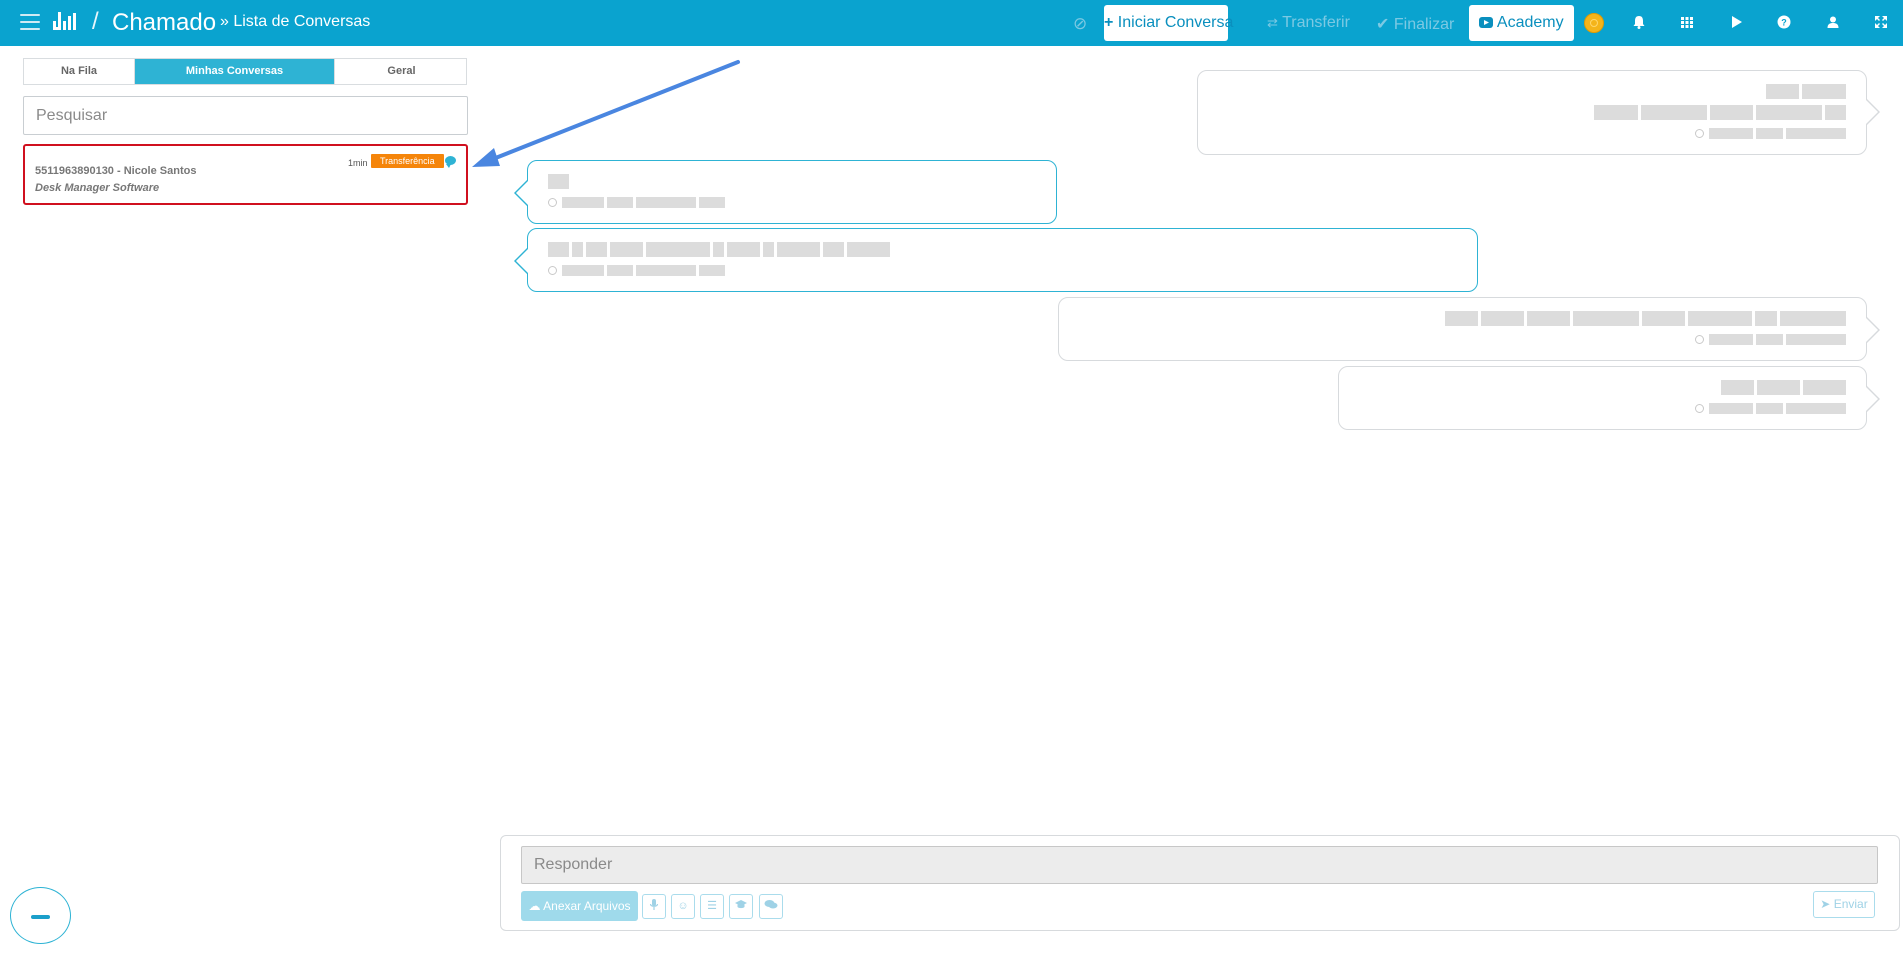 The width and height of the screenshot is (1903, 969). I want to click on user-icon, so click(1833, 22).